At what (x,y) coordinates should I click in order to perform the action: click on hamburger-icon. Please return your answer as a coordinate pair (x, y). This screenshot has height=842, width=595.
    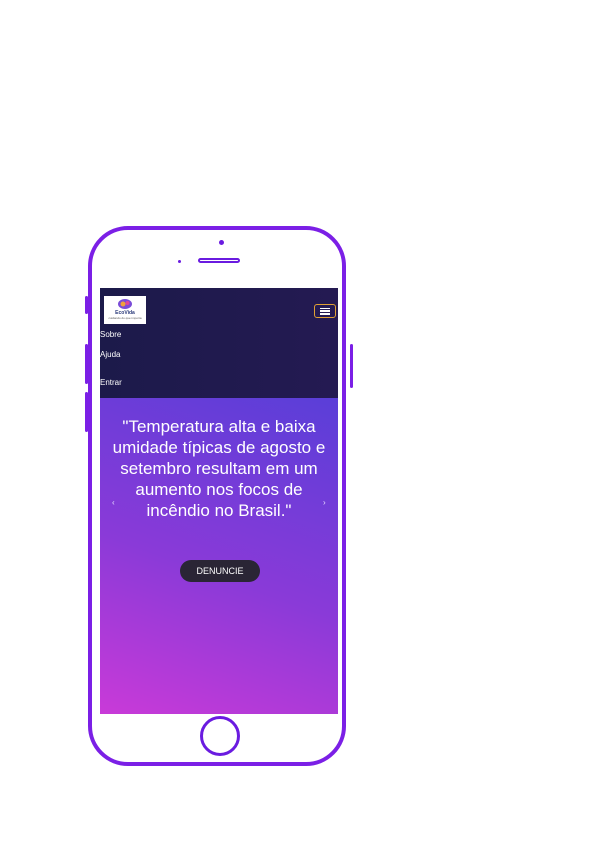
    Looking at the image, I should click on (325, 311).